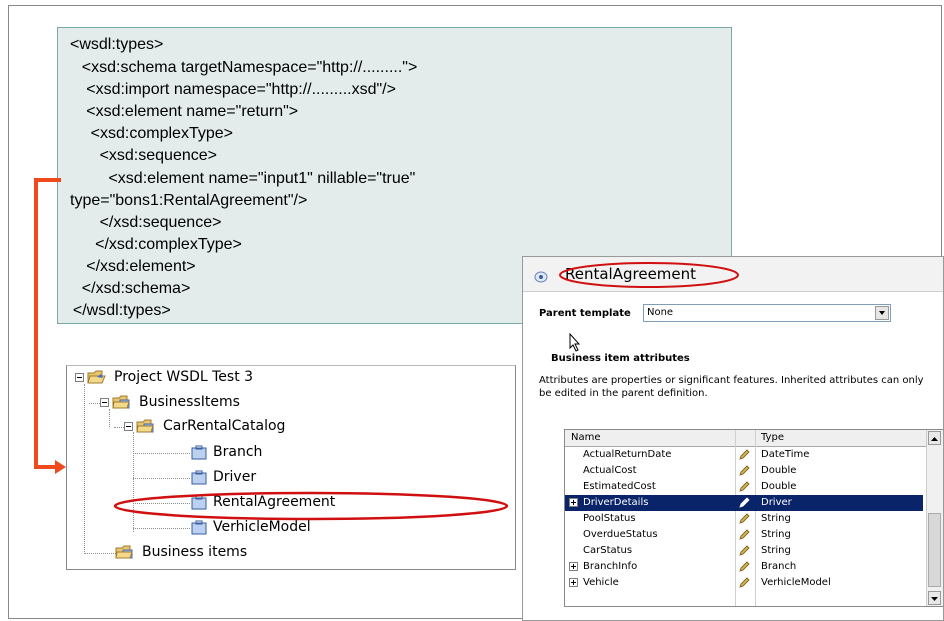 This screenshot has width=944, height=621. I want to click on attribute-name: DriverDetails, so click(616, 502).